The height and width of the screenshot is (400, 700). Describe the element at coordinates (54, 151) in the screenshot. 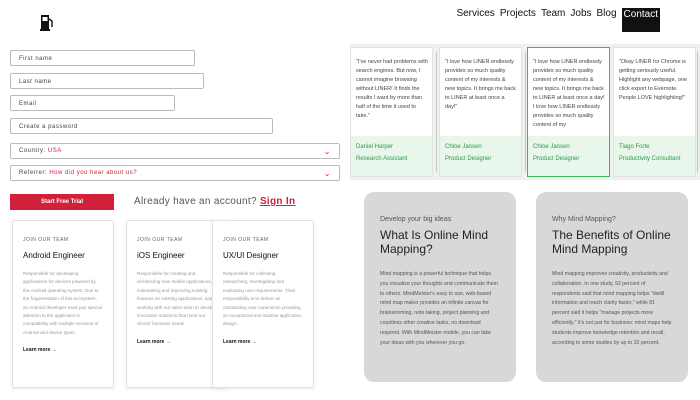

I see `country-value: USA` at that location.